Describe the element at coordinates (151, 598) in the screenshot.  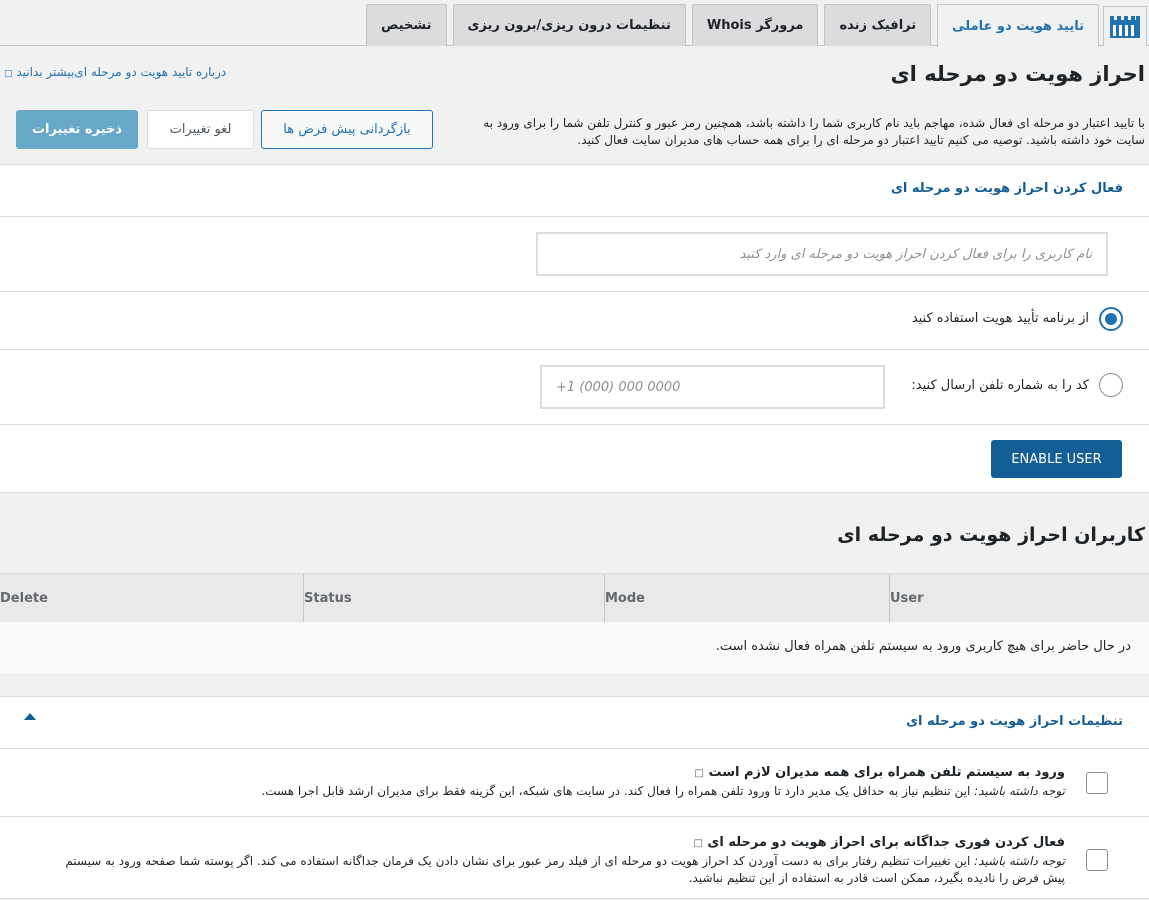
I see `column-delete: Delete` at that location.